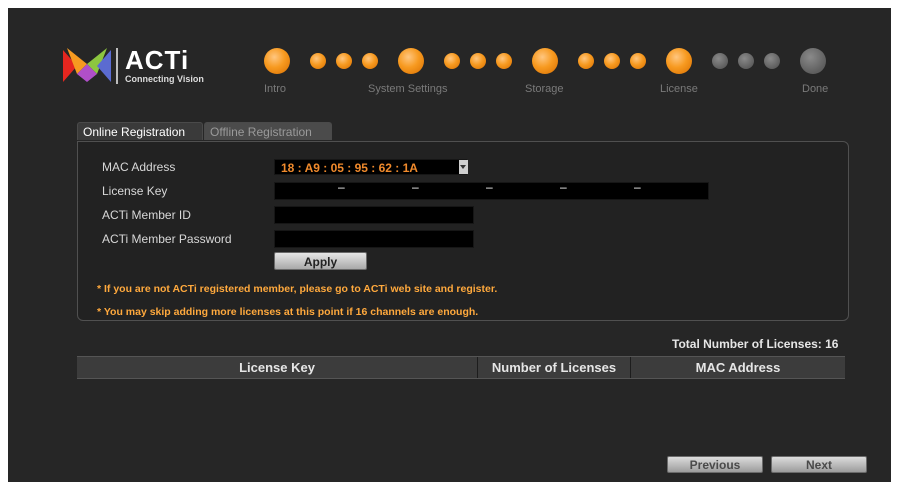 The height and width of the screenshot is (490, 899). I want to click on column-mac-address: MAC Address, so click(738, 367).